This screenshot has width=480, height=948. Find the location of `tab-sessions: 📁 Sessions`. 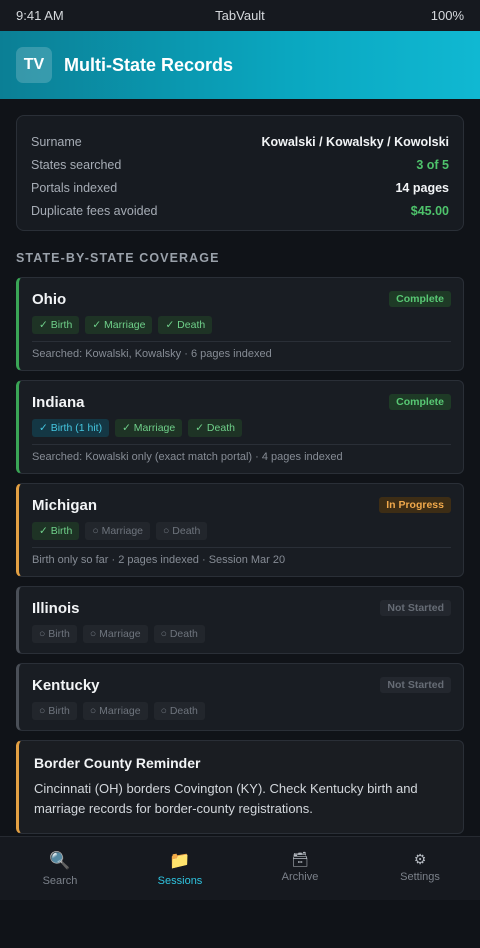

tab-sessions: 📁 Sessions is located at coordinates (180, 868).